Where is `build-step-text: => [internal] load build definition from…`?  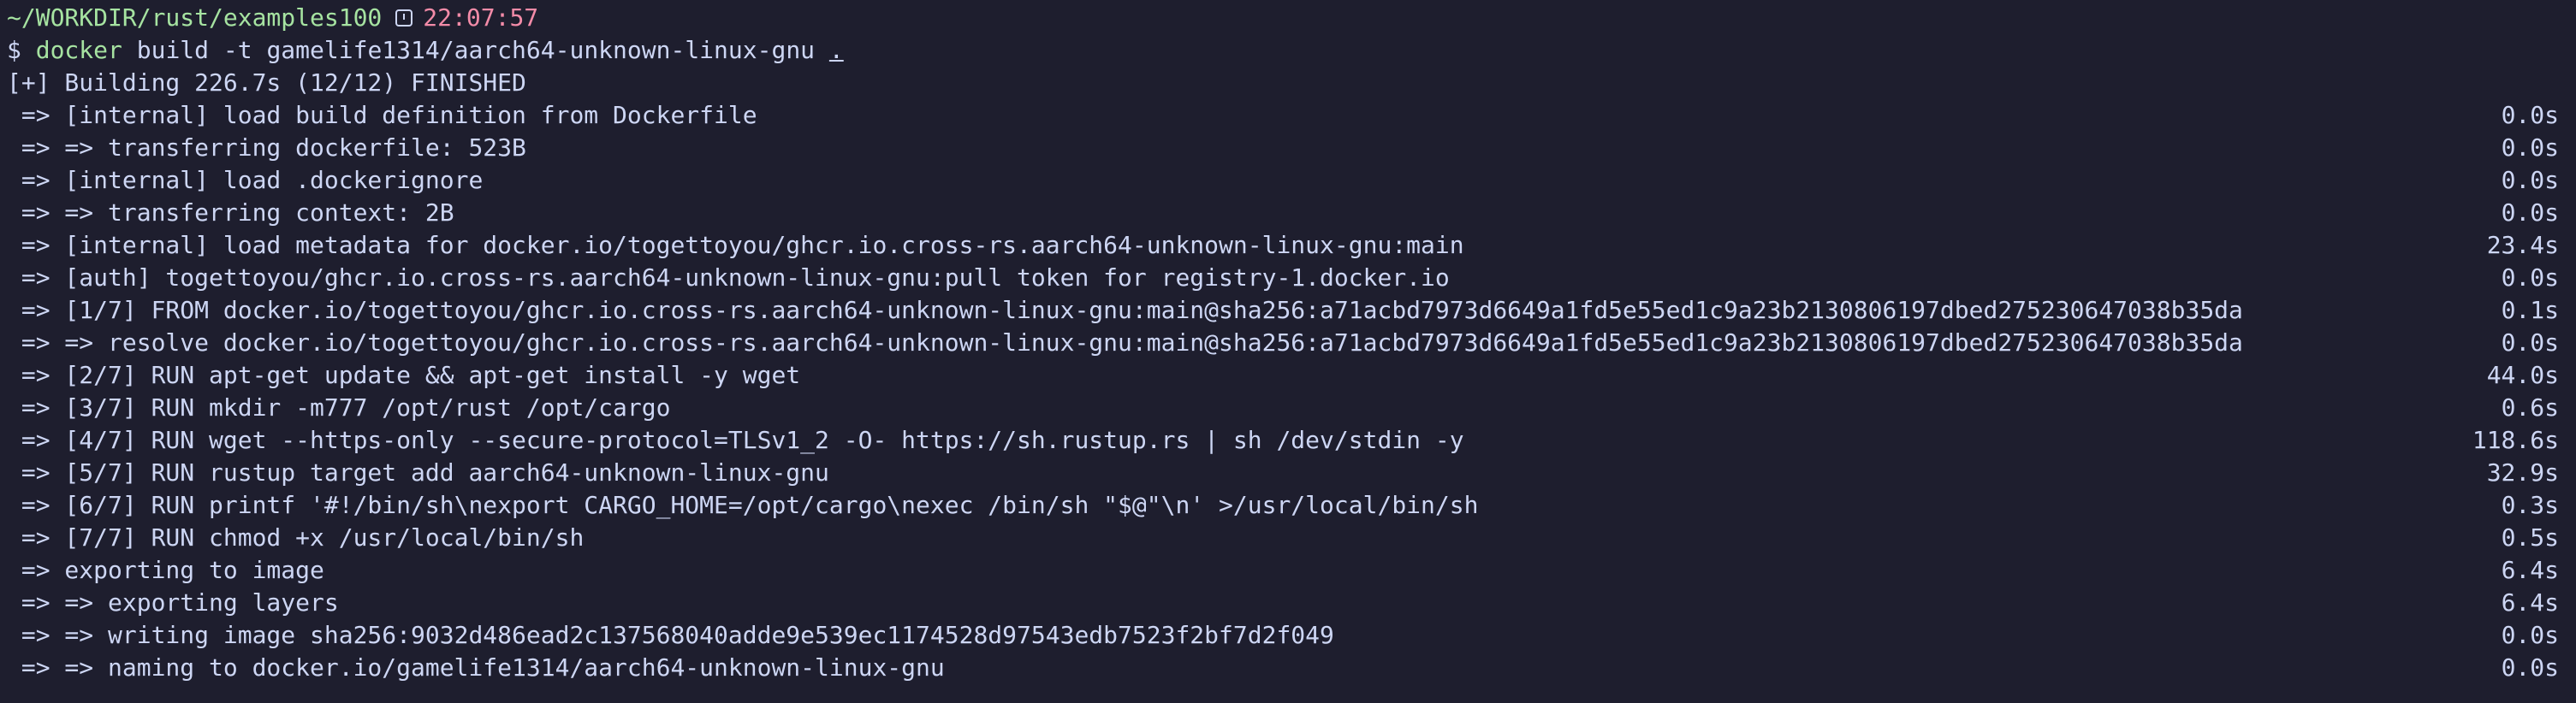
build-step-text: => [internal] load build definition from… is located at coordinates (382, 115).